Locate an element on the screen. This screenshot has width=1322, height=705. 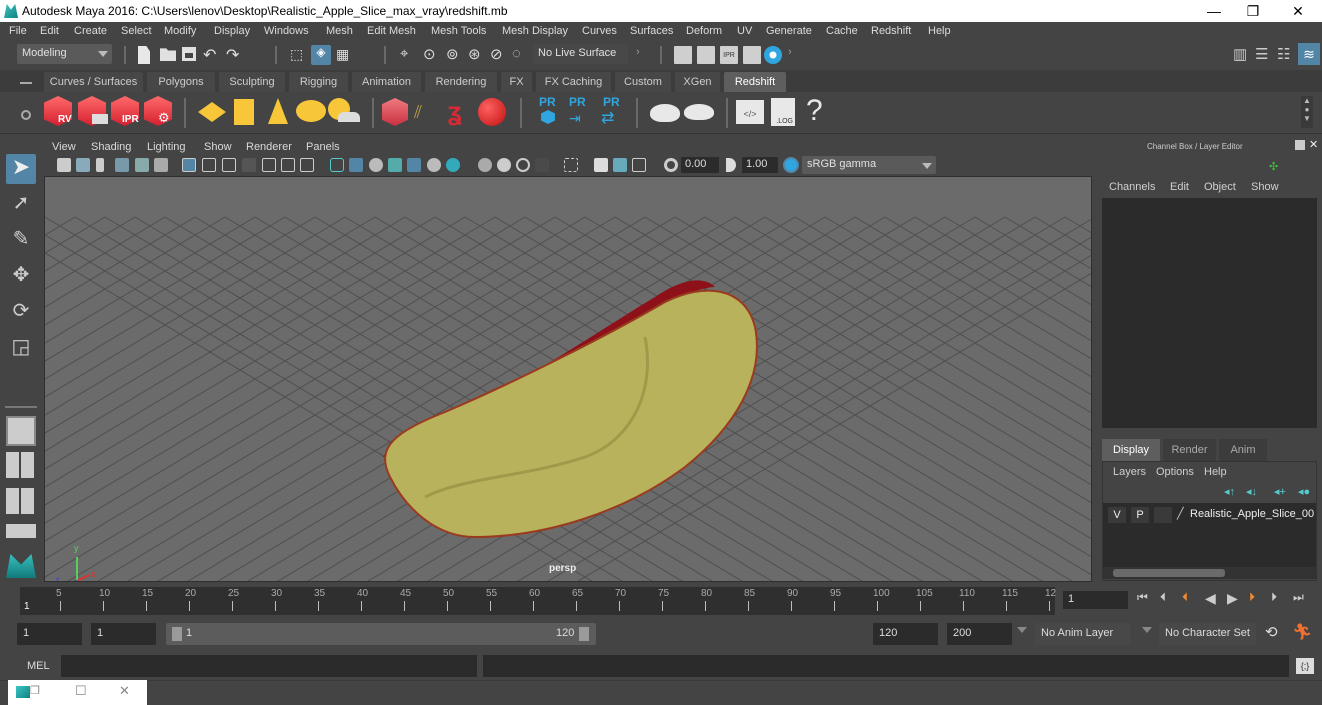
isolate-select-icon is located at coordinates (571, 165).